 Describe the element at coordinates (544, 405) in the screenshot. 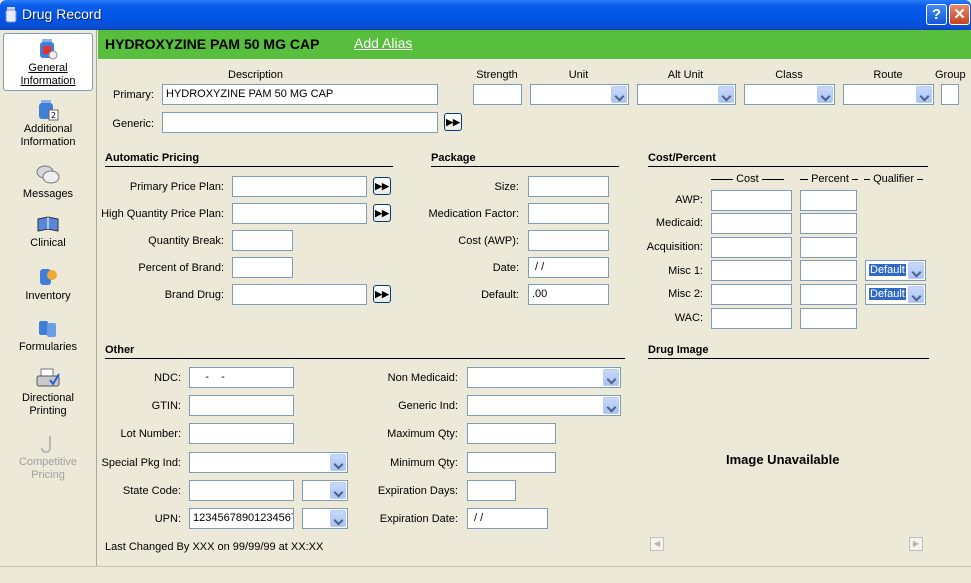

I see `generic-ind-select` at that location.